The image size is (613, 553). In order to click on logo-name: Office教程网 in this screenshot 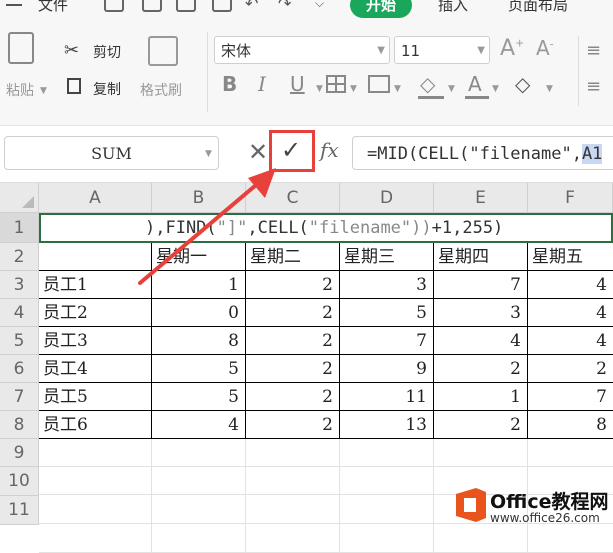, I will do `click(549, 502)`.